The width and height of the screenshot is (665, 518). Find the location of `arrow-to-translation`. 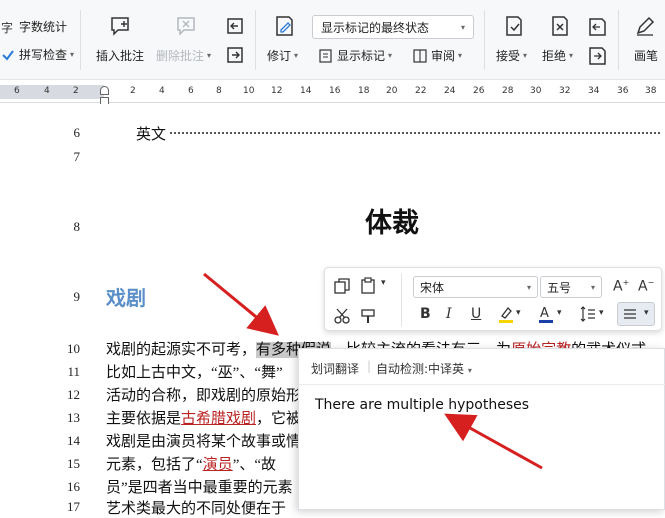

arrow-to-translation is located at coordinates (493, 441).